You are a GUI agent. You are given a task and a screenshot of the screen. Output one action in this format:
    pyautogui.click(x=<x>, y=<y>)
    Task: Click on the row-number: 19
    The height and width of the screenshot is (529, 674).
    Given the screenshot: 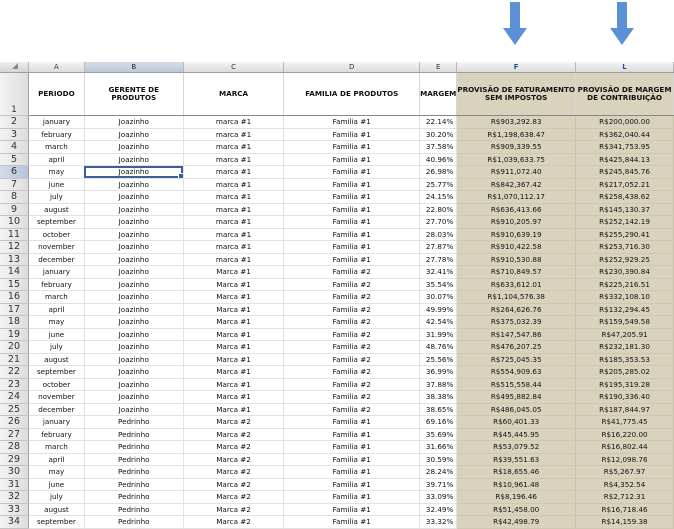 What is the action you would take?
    pyautogui.click(x=14, y=334)
    